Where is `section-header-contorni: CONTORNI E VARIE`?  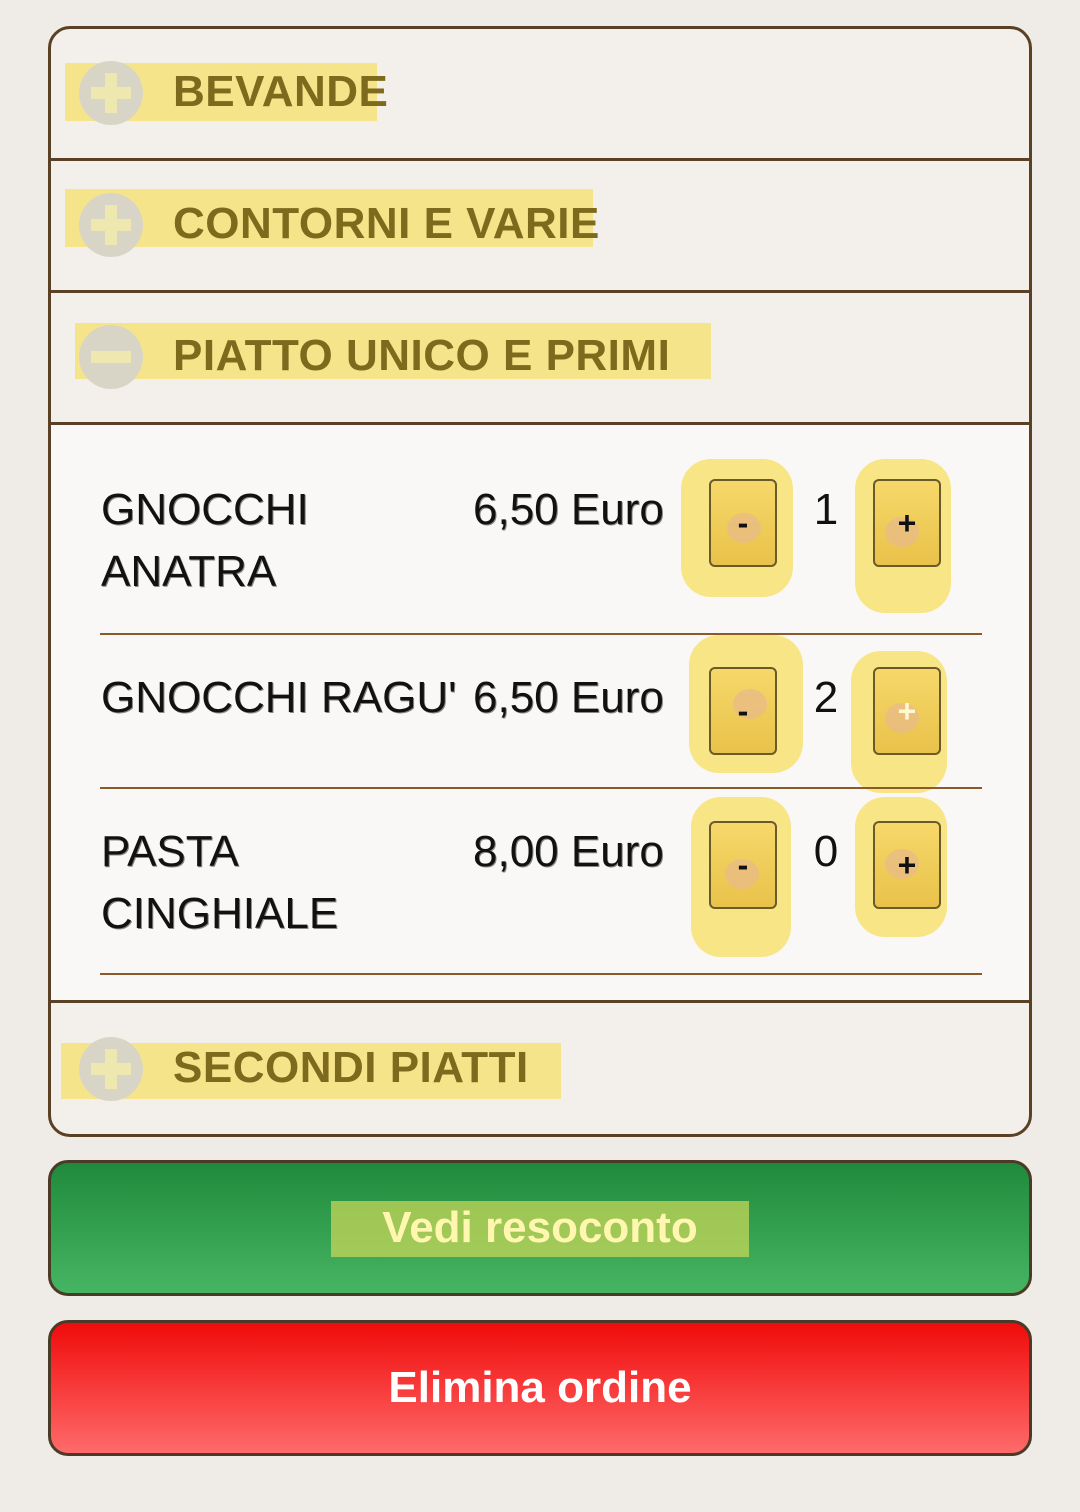 section-header-contorni: CONTORNI E VARIE is located at coordinates (540, 227).